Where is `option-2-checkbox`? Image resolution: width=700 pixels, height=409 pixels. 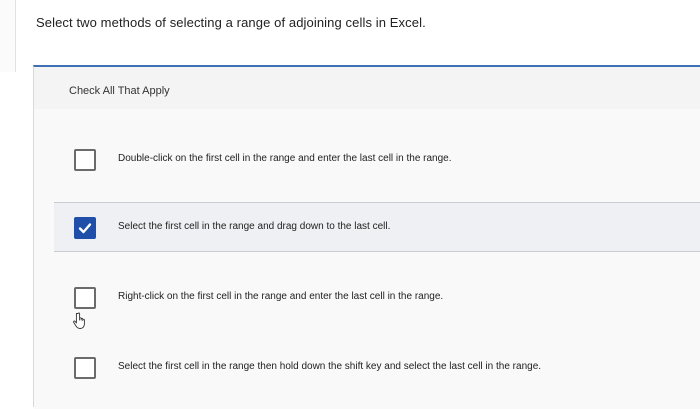 option-2-checkbox is located at coordinates (85, 228).